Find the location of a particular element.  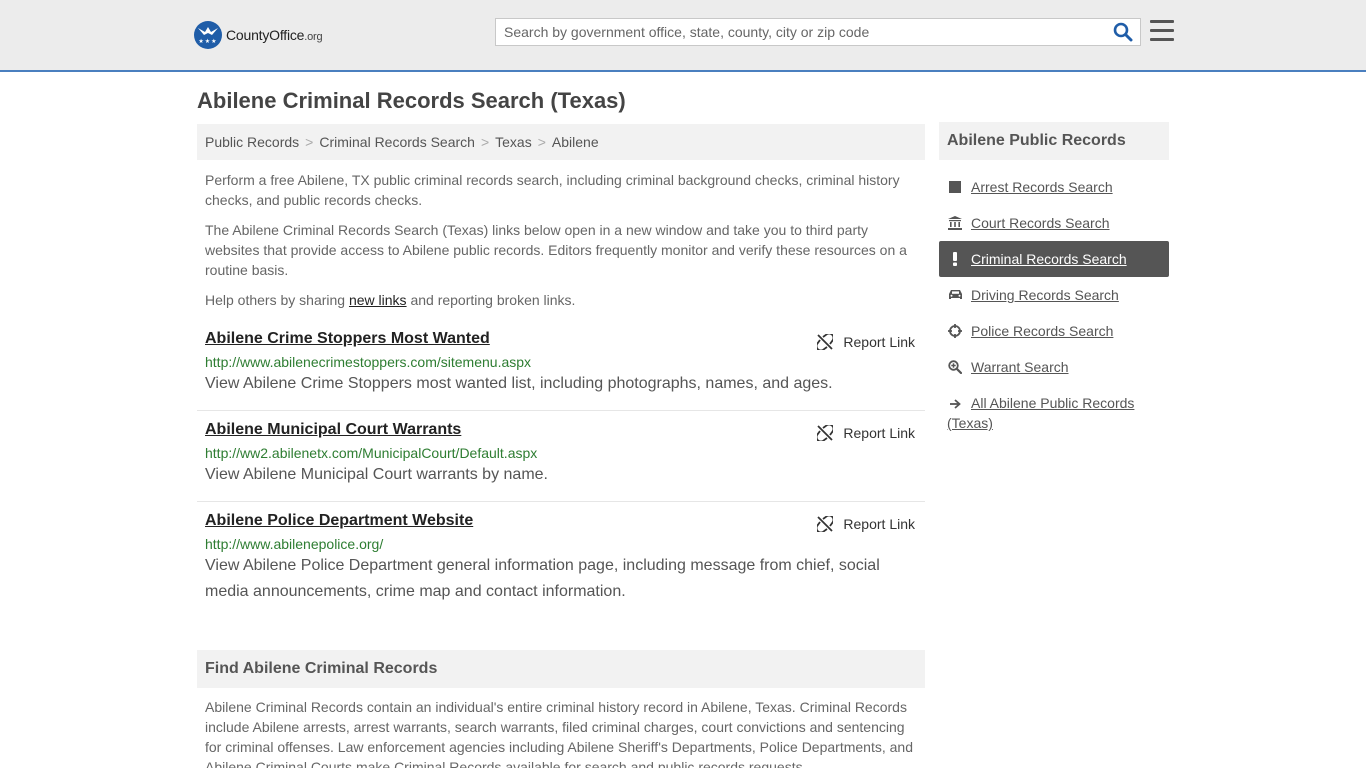

sidebar-item-driving-records: Driving Records Search is located at coordinates (1054, 295).